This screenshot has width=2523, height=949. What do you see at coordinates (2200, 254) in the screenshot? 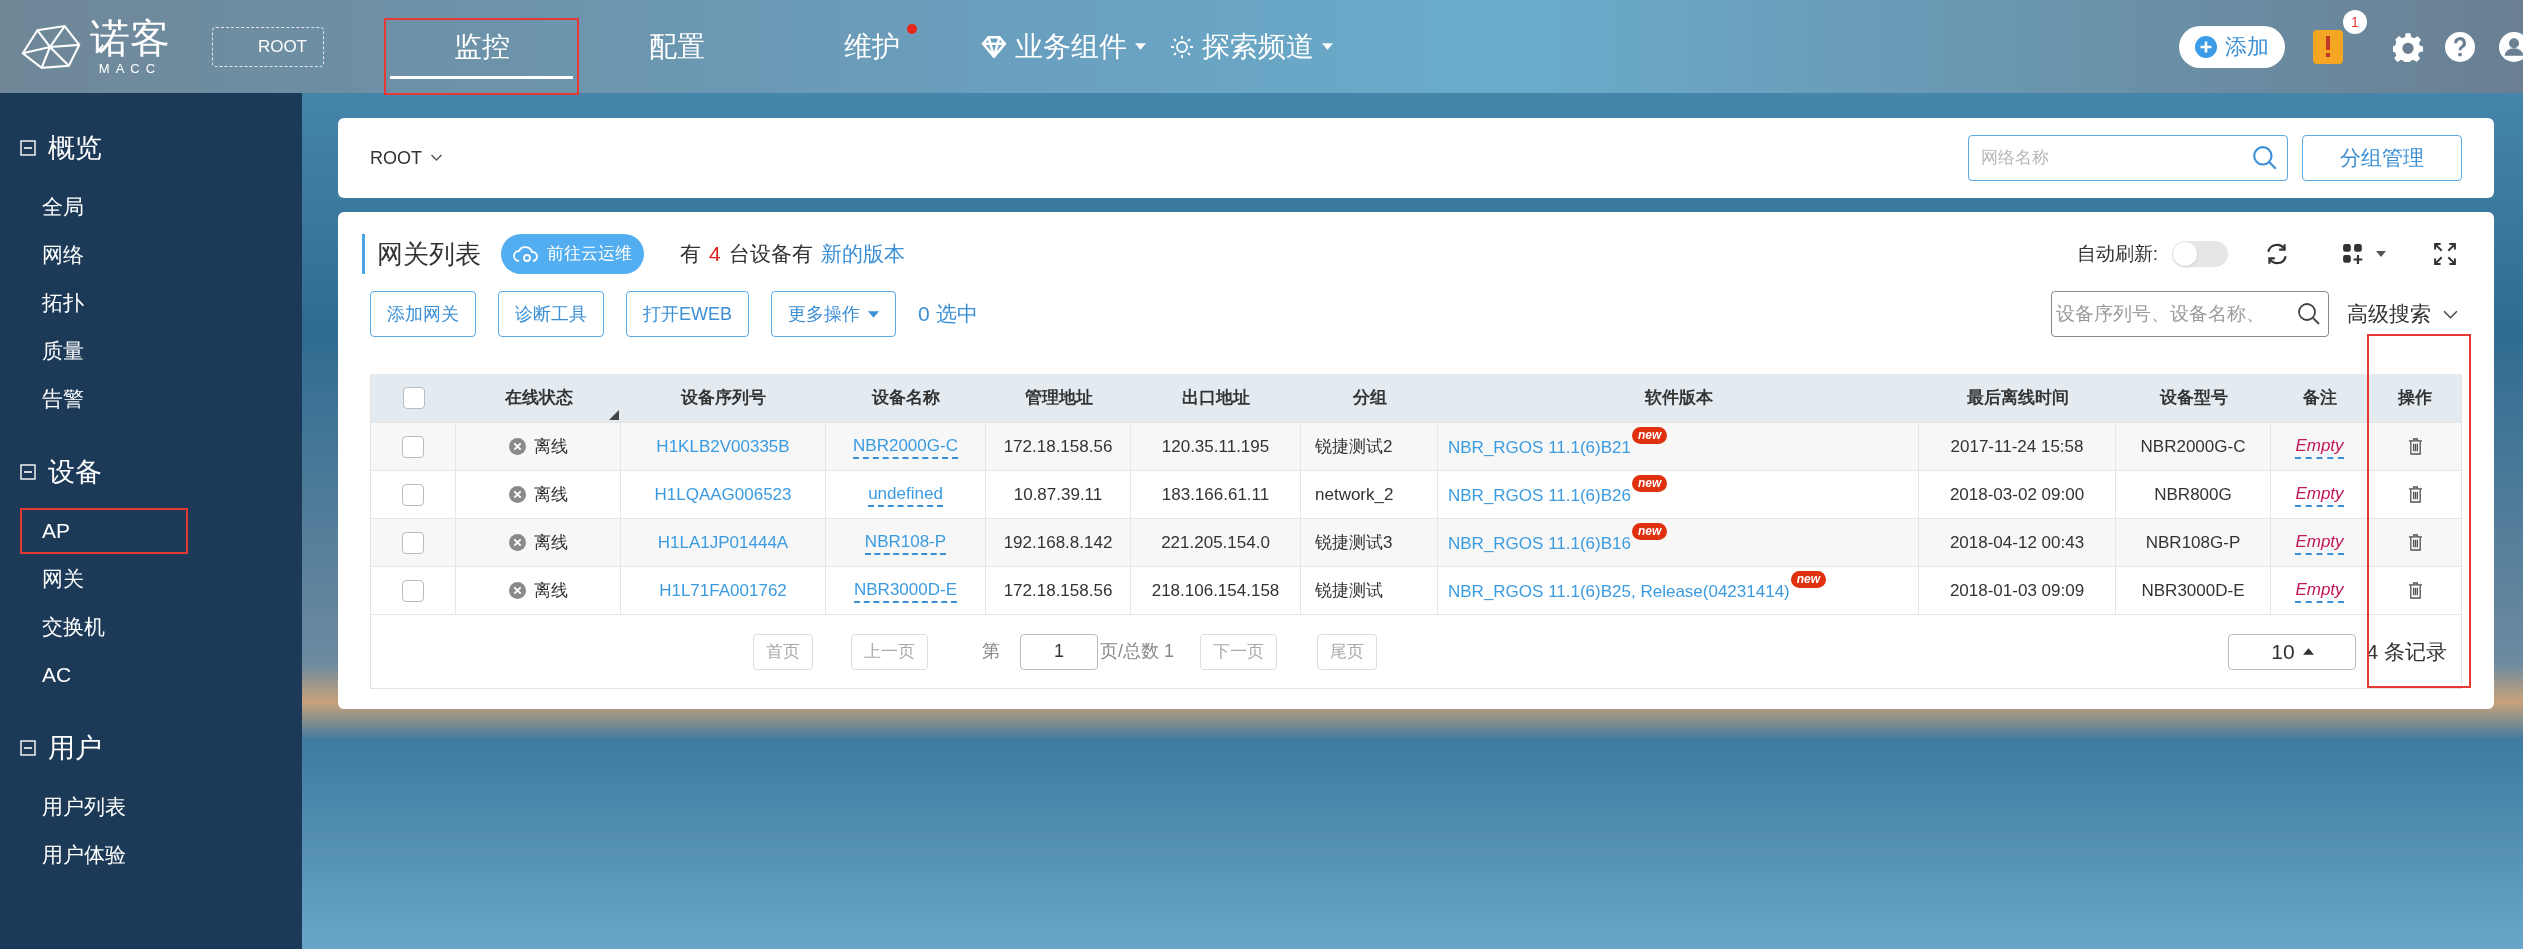
I see `auto-refresh-toggle` at bounding box center [2200, 254].